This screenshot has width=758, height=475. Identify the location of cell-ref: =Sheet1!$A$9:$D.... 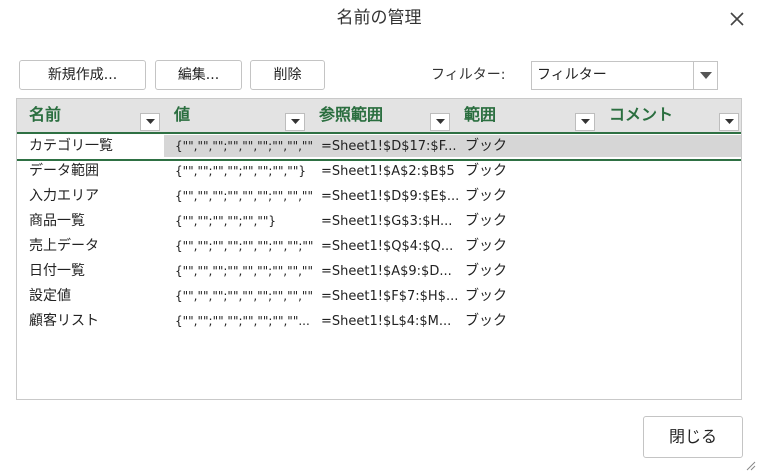
(386, 271).